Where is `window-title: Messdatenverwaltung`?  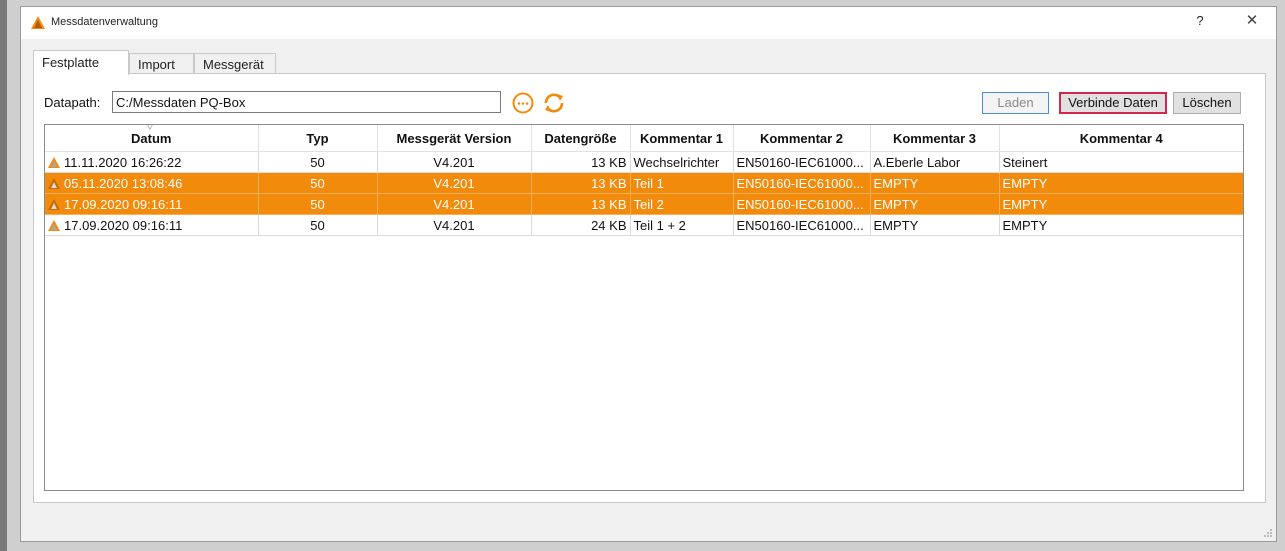
window-title: Messdatenverwaltung is located at coordinates (105, 22).